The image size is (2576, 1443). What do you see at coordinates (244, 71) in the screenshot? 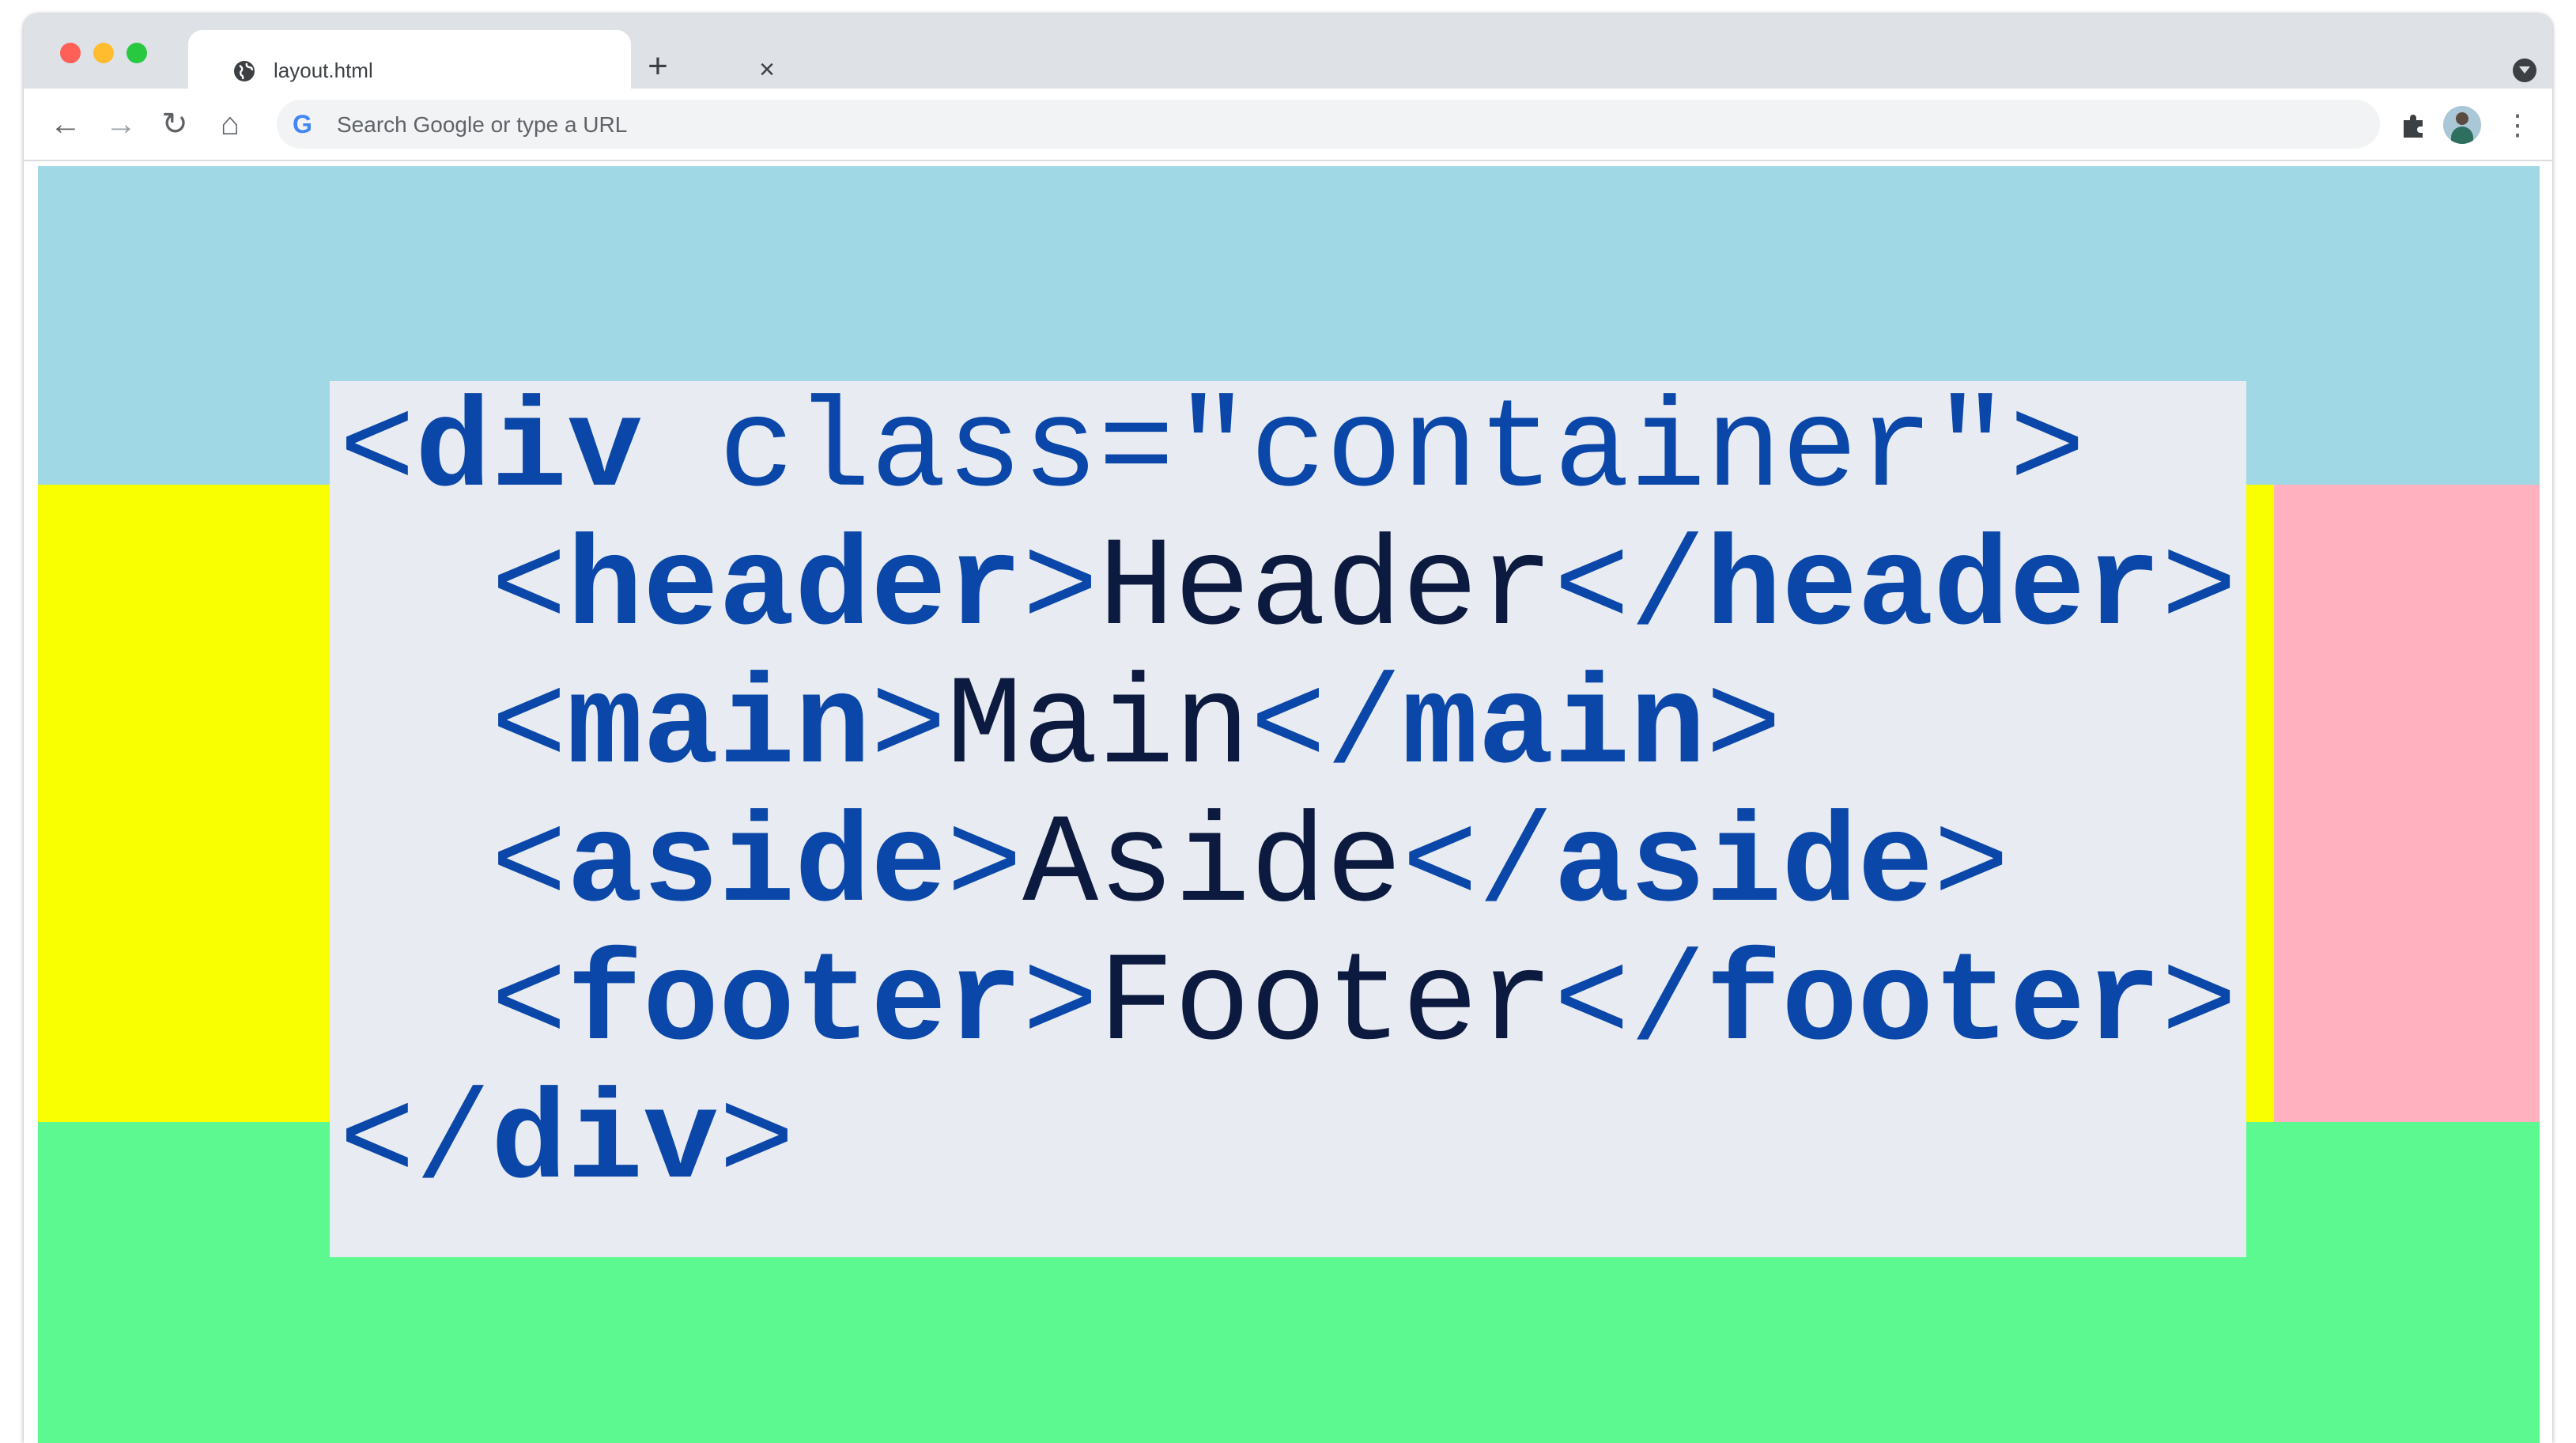
I see `globe-icon` at bounding box center [244, 71].